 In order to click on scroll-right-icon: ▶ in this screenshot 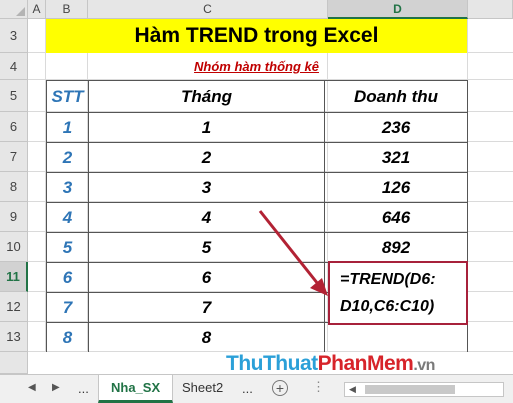, I will do `click(56, 387)`.